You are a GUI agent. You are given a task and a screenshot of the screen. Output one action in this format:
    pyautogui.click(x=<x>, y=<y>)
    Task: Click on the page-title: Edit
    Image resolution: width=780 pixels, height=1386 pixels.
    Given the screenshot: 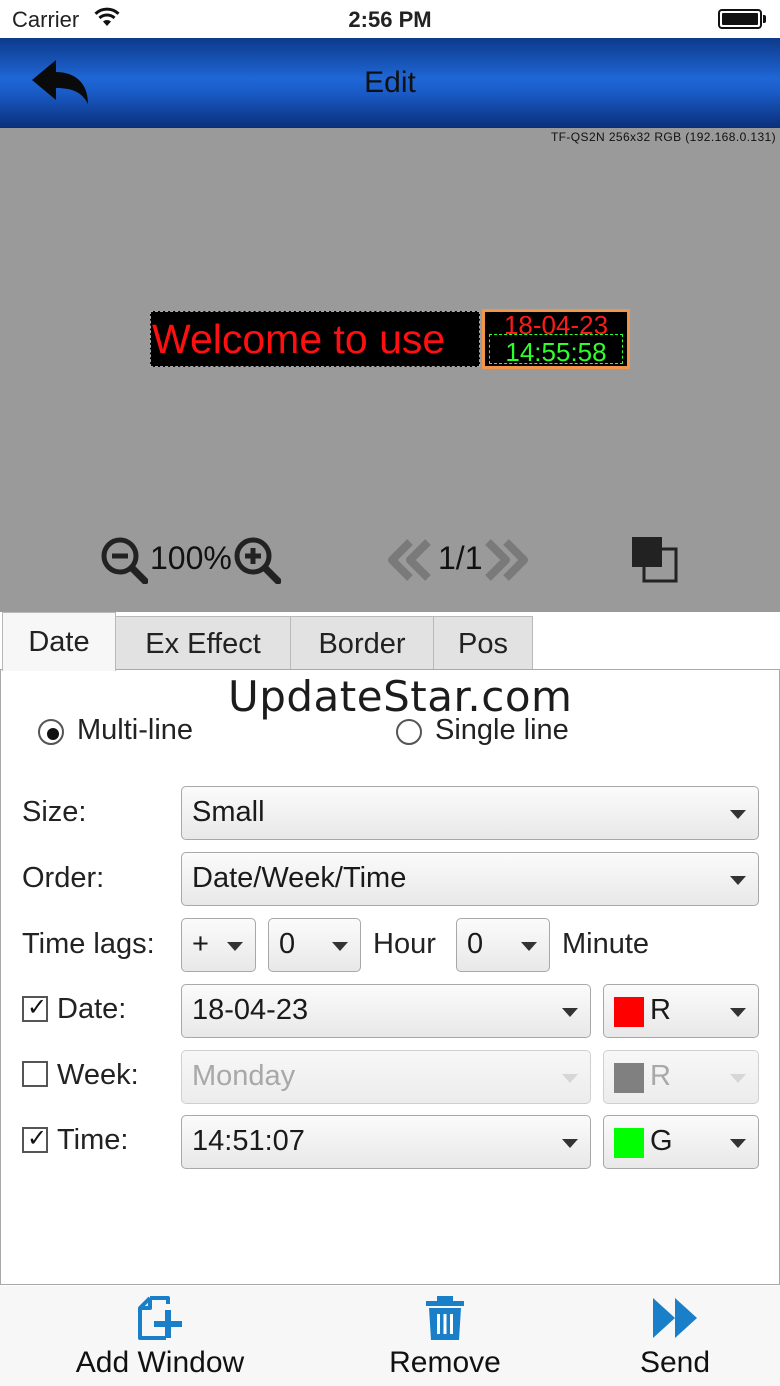 What is the action you would take?
    pyautogui.click(x=390, y=82)
    